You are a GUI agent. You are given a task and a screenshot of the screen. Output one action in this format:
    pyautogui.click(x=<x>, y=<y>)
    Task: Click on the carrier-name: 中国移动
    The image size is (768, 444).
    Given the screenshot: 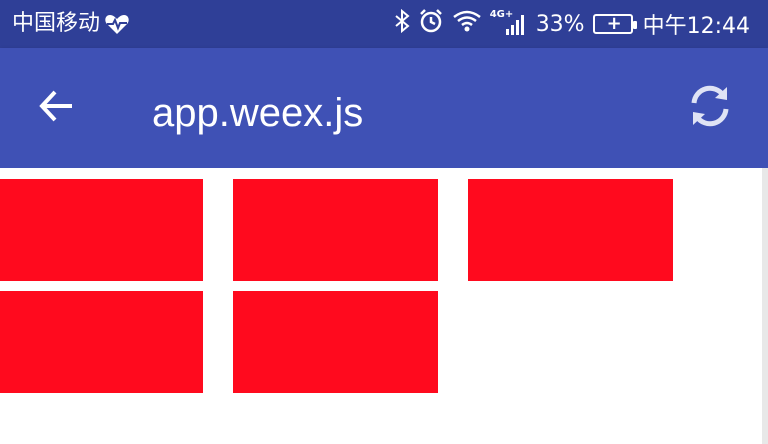 What is the action you would take?
    pyautogui.click(x=56, y=23)
    